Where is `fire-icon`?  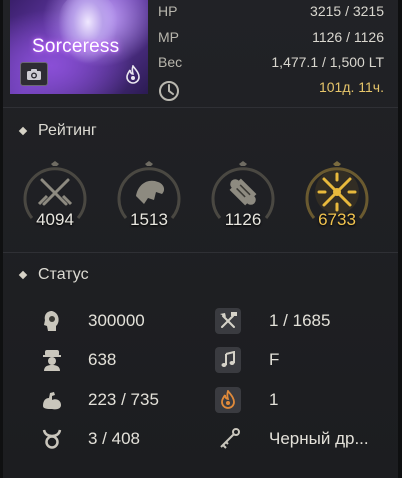
fire-icon is located at coordinates (228, 400).